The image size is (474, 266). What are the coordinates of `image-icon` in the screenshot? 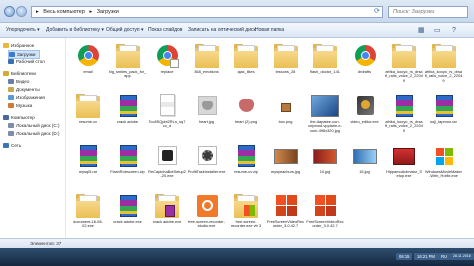 It's located at (325, 156).